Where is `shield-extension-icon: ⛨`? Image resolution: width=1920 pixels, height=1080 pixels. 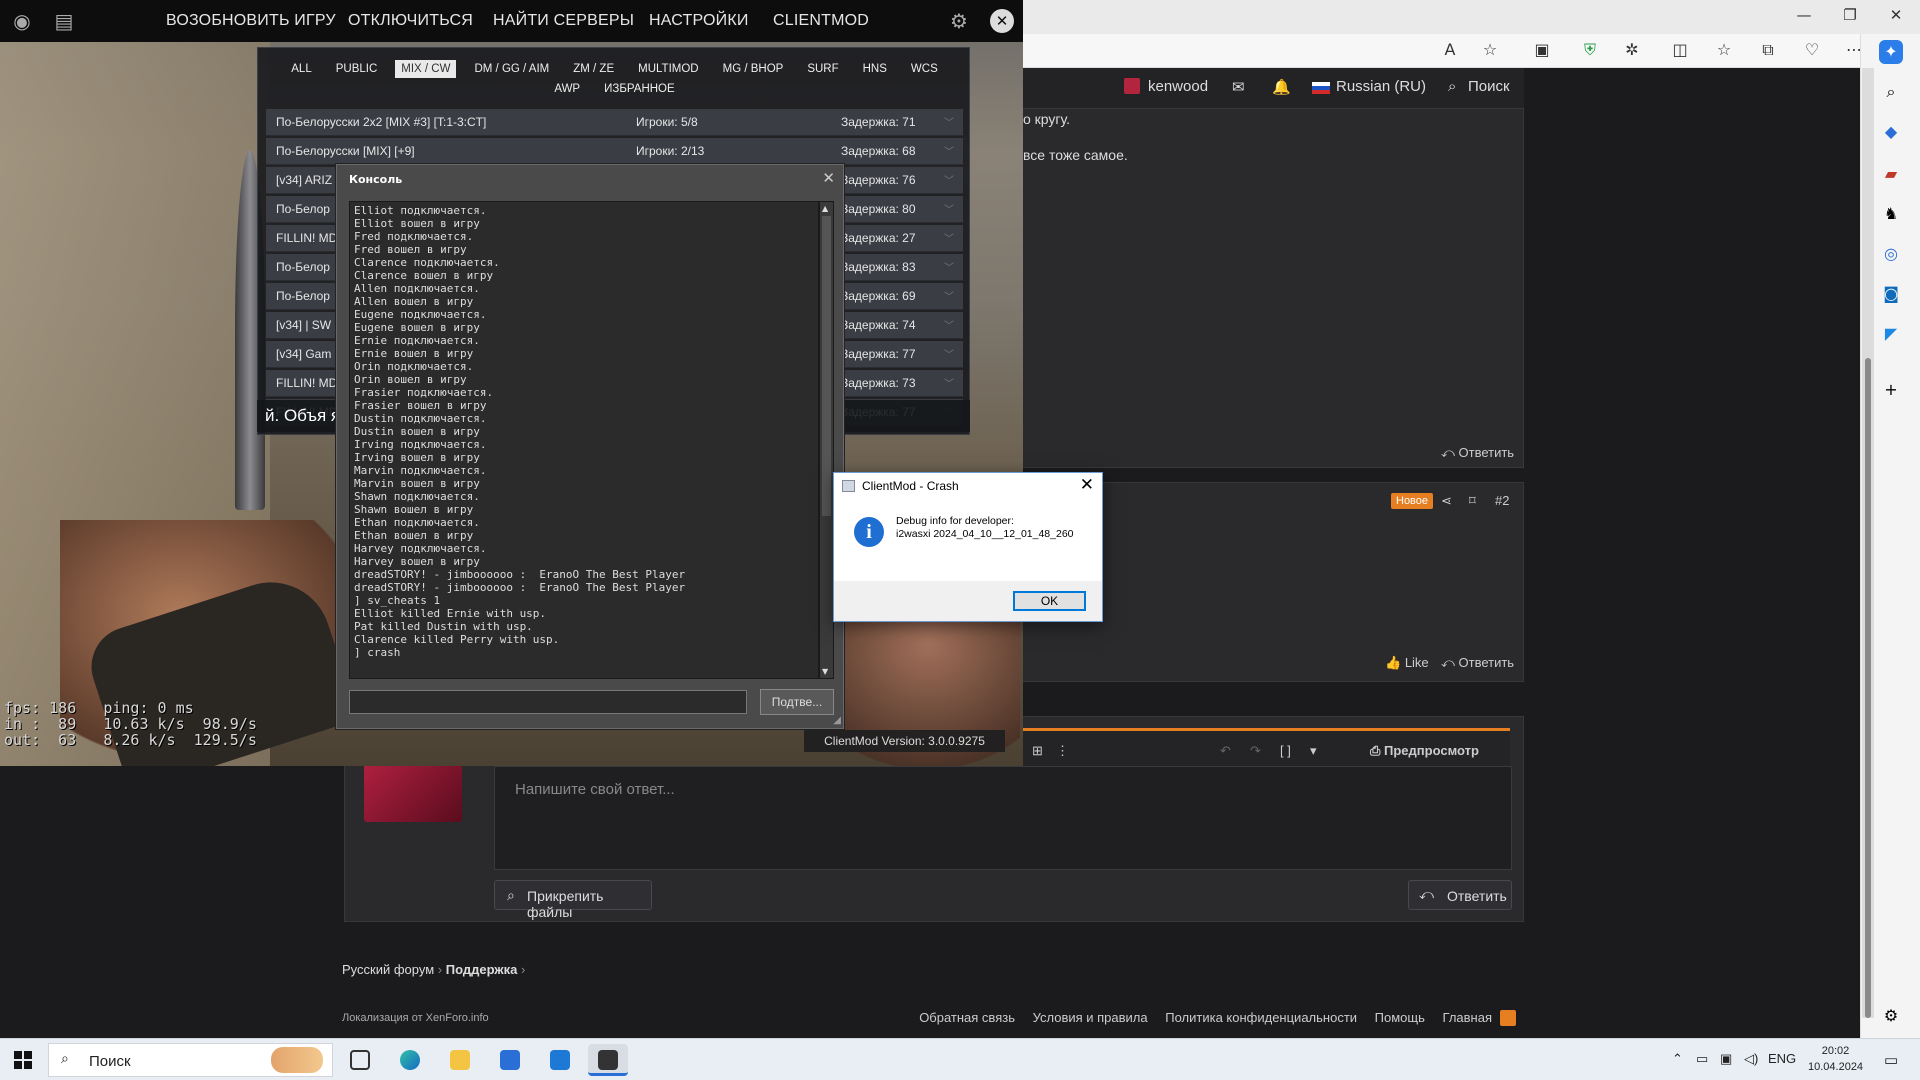 shield-extension-icon: ⛨ is located at coordinates (1590, 50).